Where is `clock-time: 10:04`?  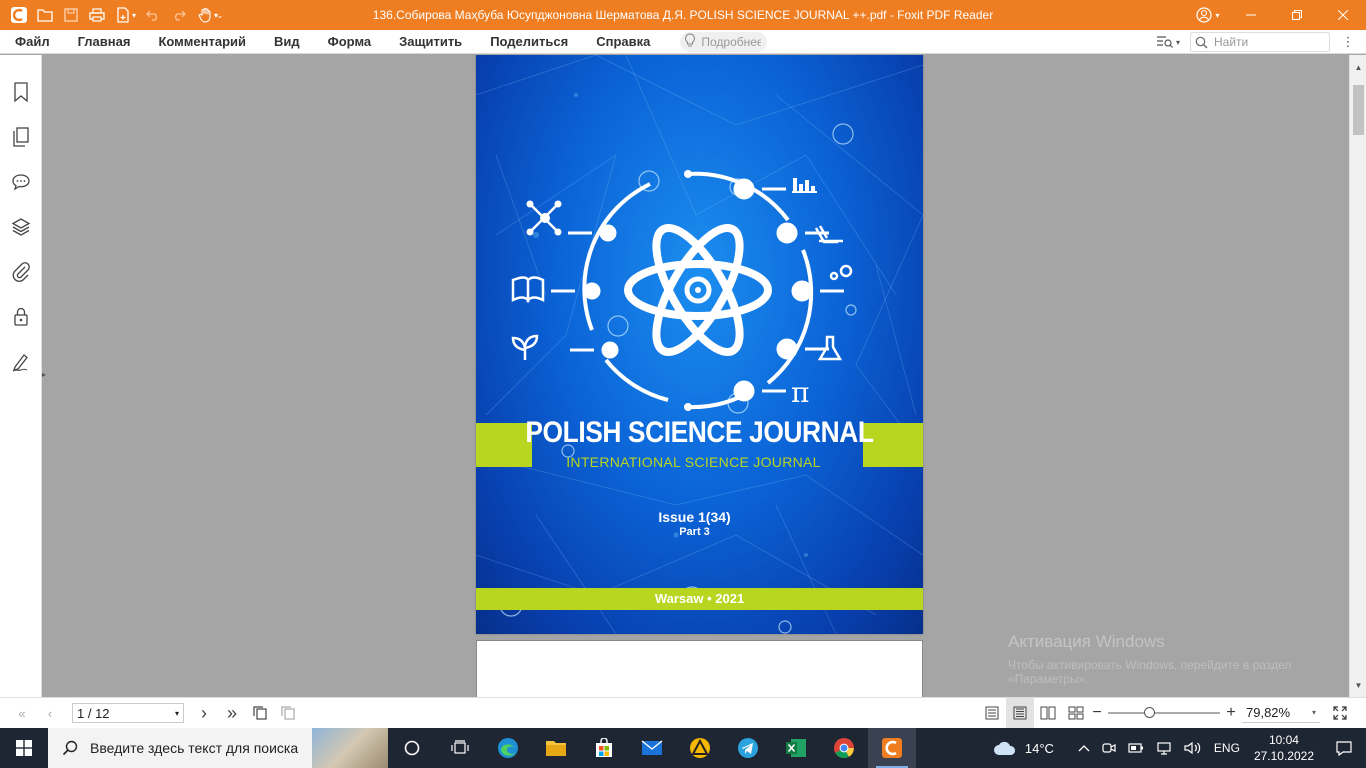 clock-time: 10:04 is located at coordinates (1283, 740).